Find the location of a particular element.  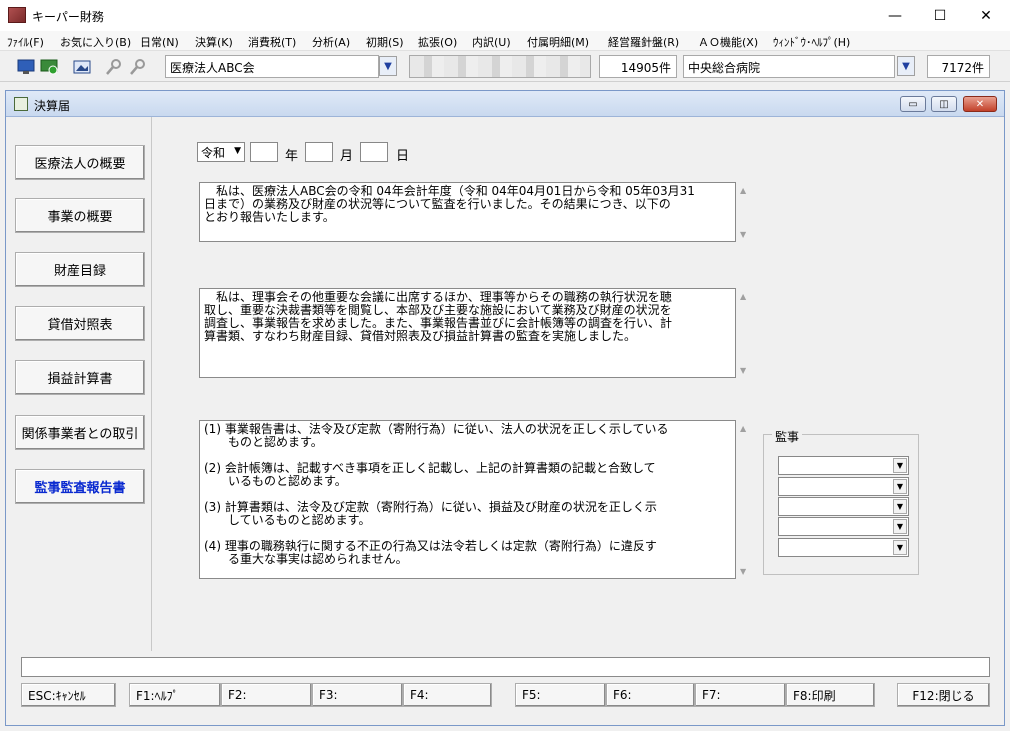

child-title-bar: 決算届 ▭ ◫ ✕ is located at coordinates (505, 104).